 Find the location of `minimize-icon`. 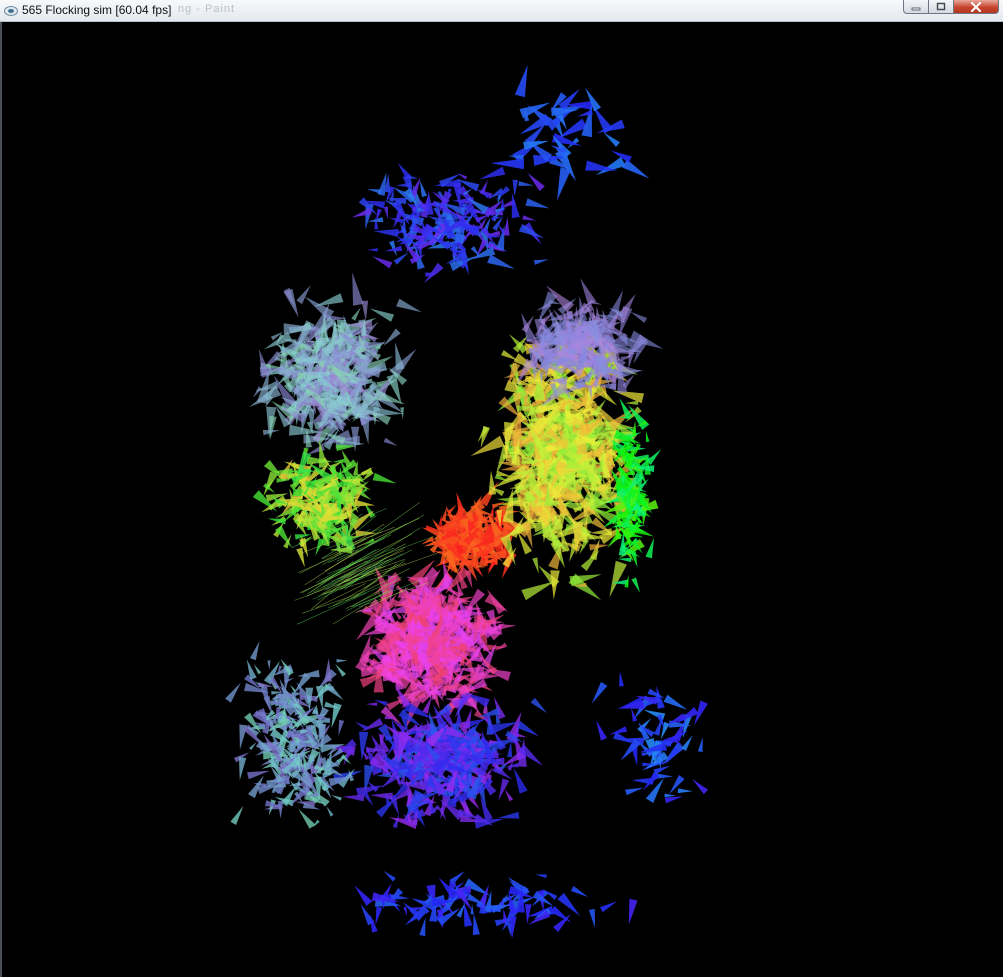

minimize-icon is located at coordinates (916, 8).